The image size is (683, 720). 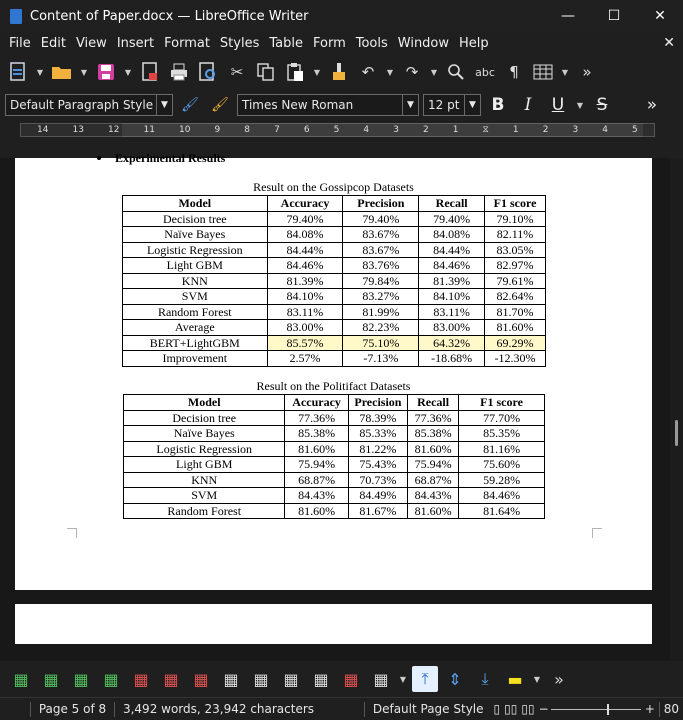 What do you see at coordinates (381, 358) in the screenshot?
I see `table-cell: -7.13%` at bounding box center [381, 358].